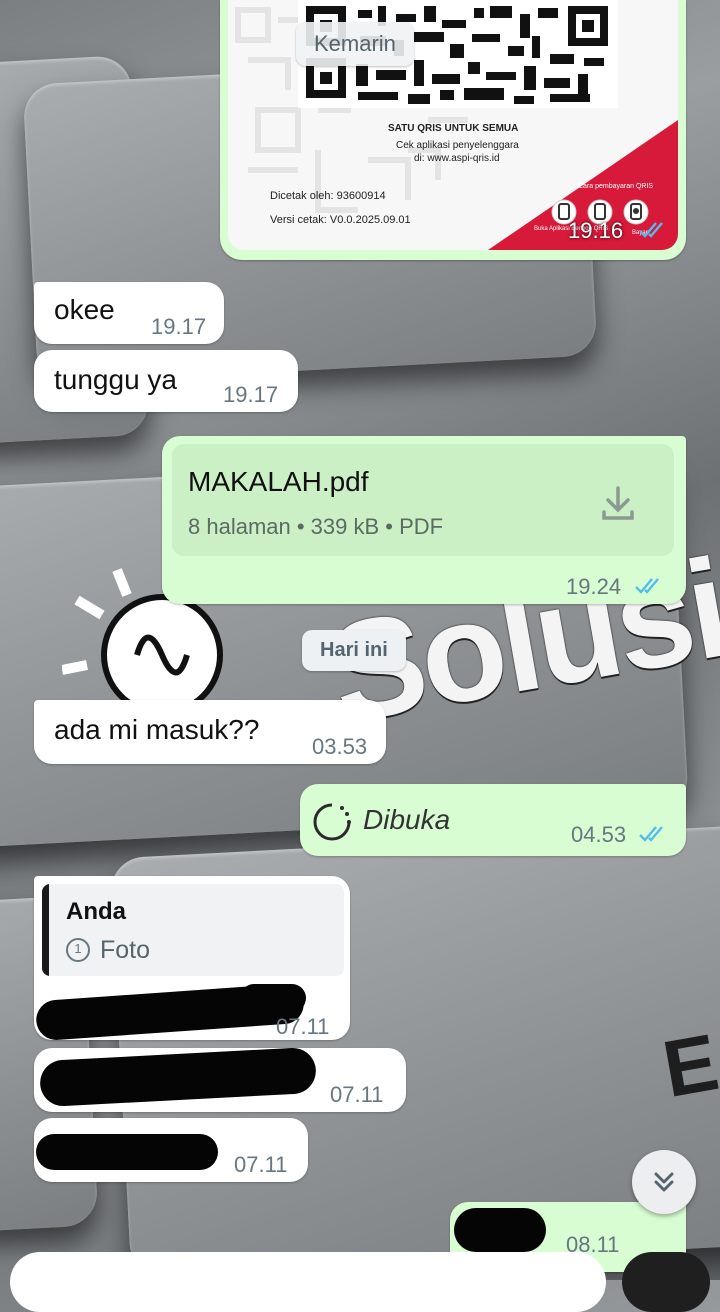 This screenshot has height=1312, width=720. What do you see at coordinates (457, 158) in the screenshot?
I see `qris-website: di: www.aspi-qris.id` at bounding box center [457, 158].